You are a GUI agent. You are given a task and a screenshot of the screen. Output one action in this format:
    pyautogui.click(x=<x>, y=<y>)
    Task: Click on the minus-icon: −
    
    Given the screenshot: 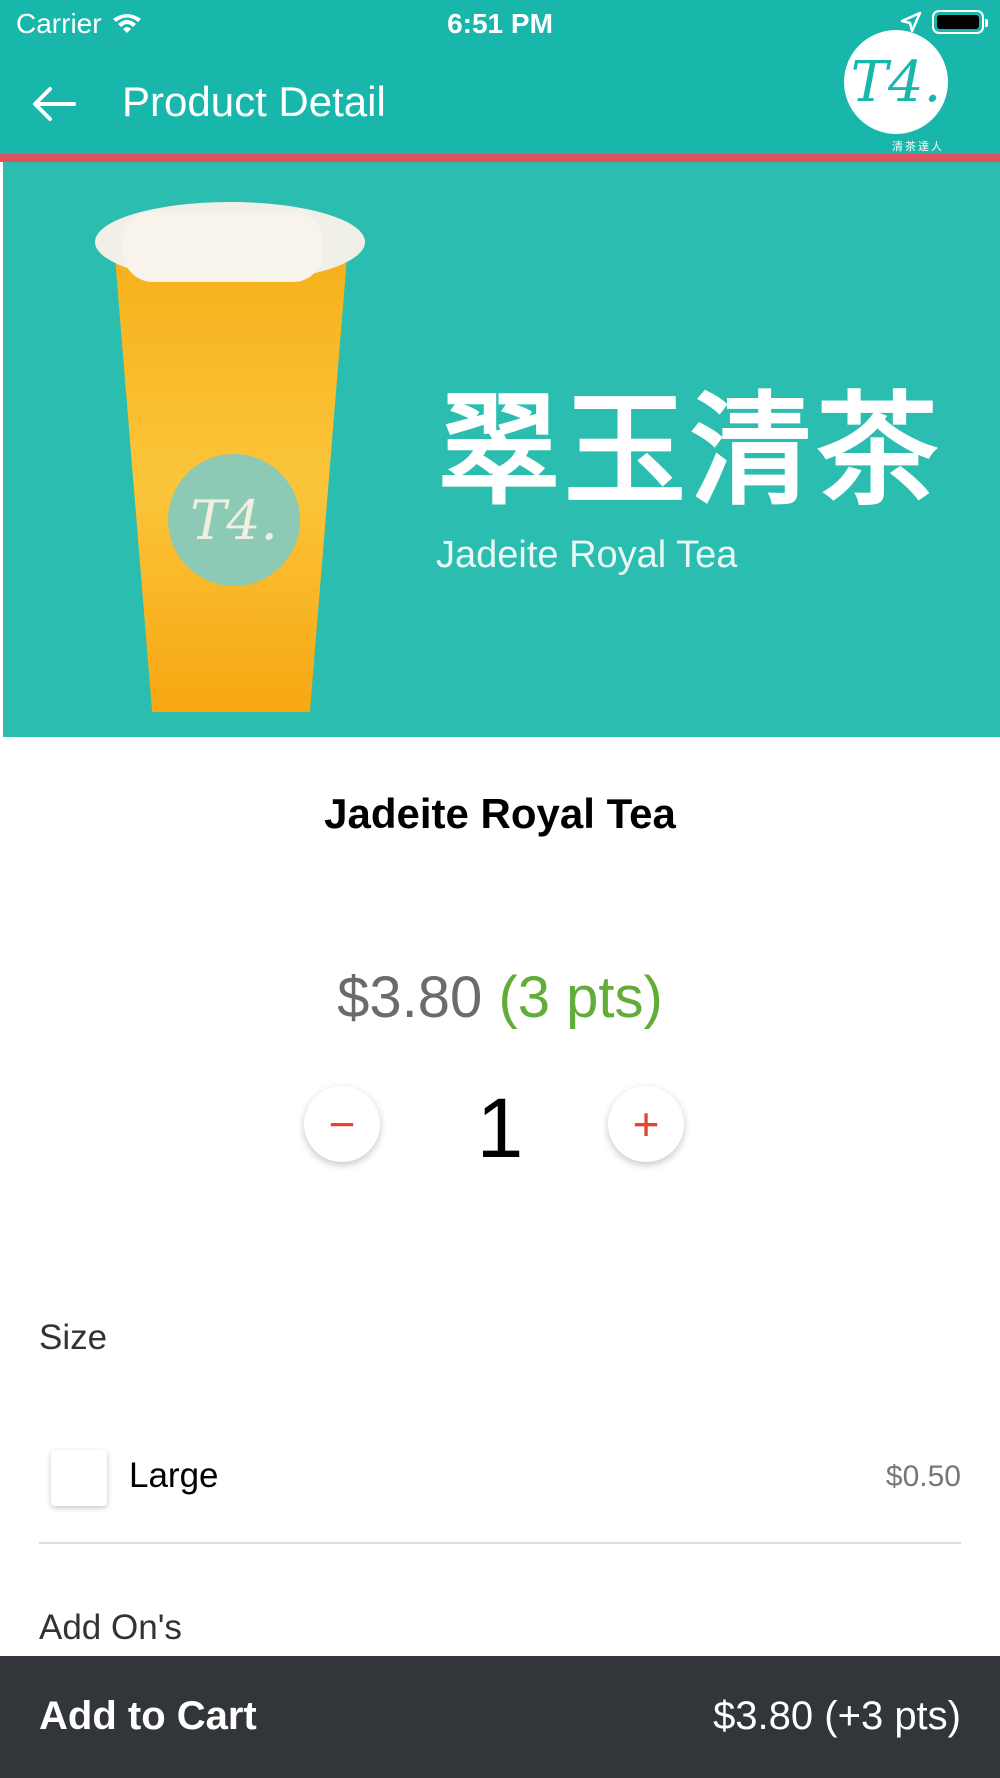 What is the action you would take?
    pyautogui.click(x=342, y=1124)
    